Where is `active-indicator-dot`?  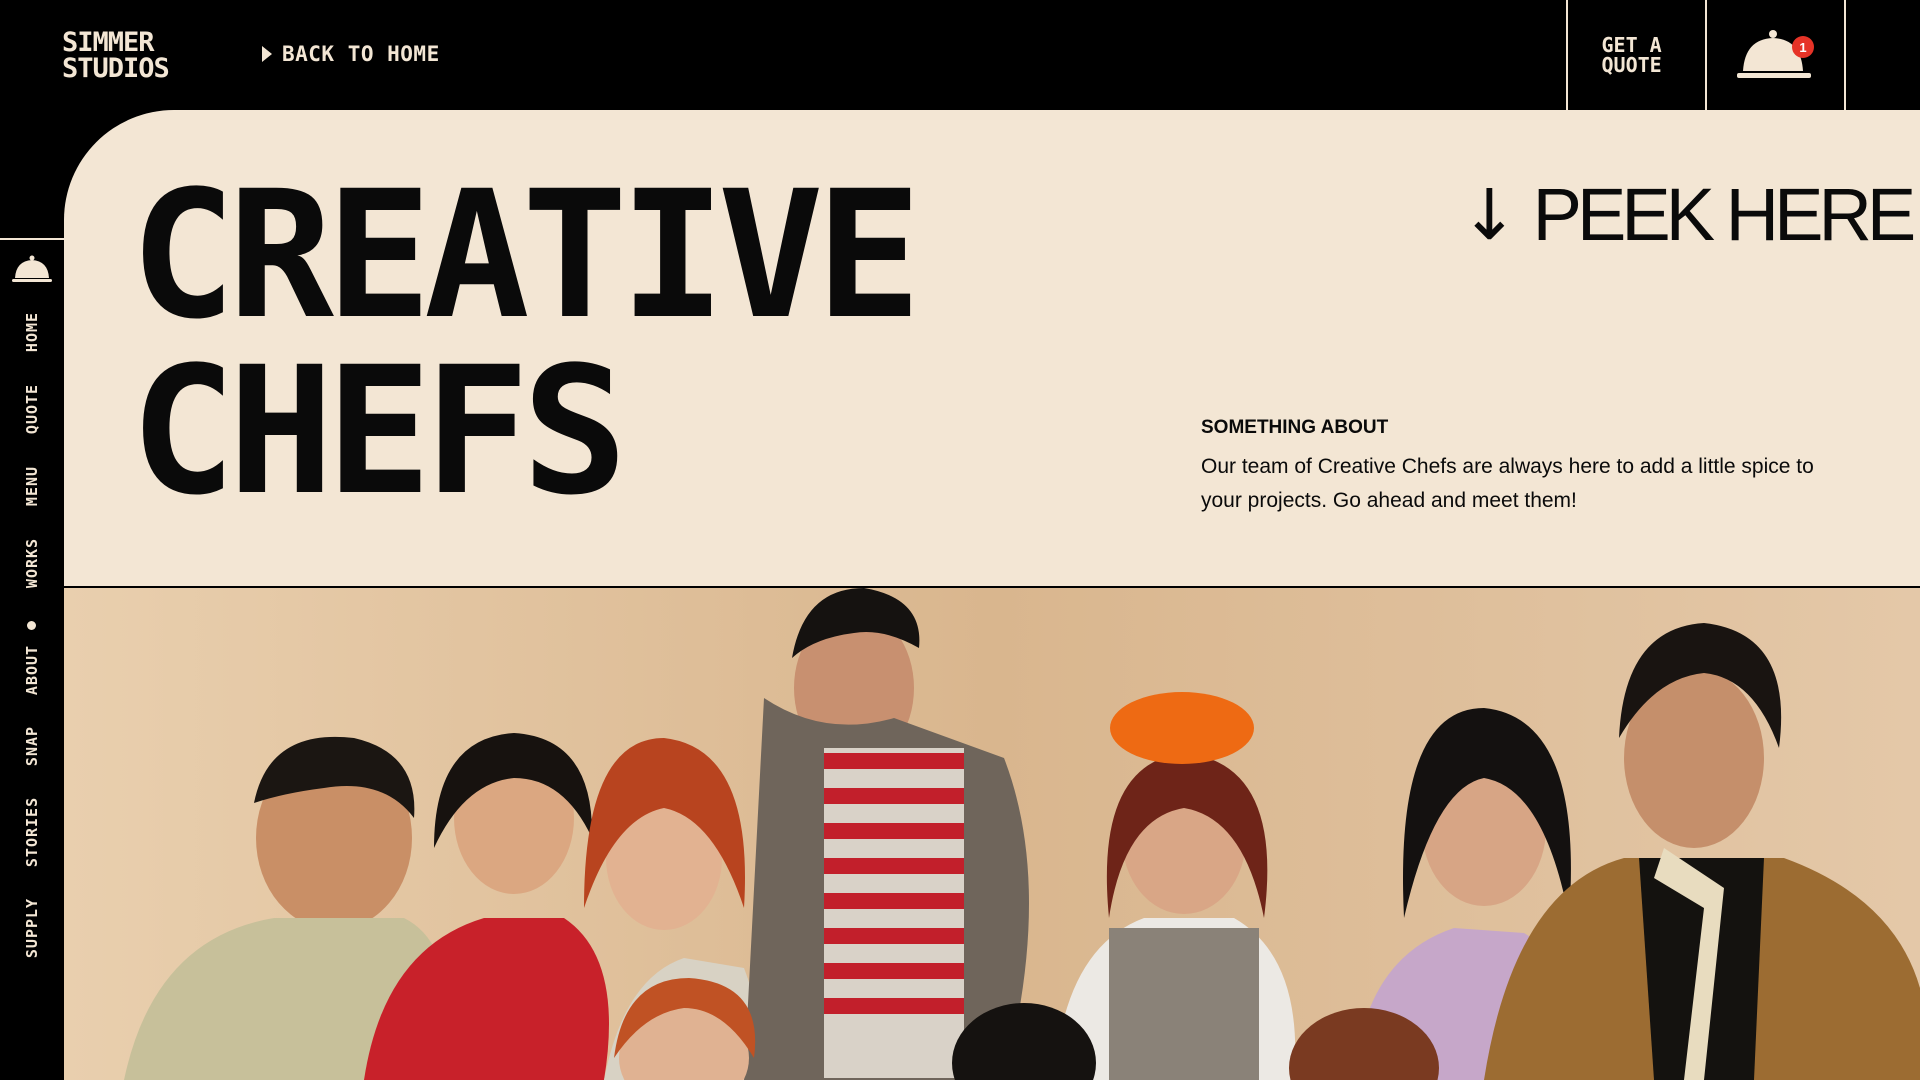 active-indicator-dot is located at coordinates (31, 625).